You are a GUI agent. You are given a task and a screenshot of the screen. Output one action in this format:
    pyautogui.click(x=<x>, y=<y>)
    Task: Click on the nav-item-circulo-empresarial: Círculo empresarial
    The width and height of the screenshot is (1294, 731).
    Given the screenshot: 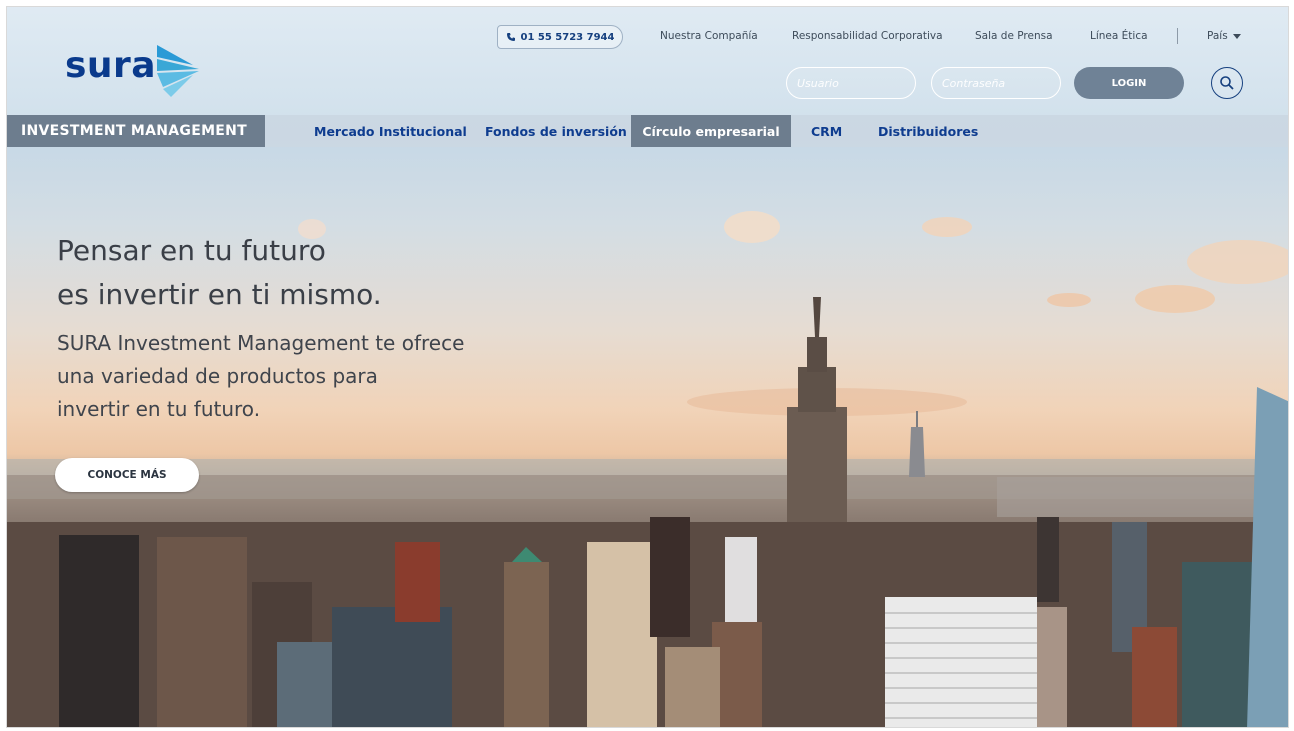 What is the action you would take?
    pyautogui.click(x=711, y=131)
    